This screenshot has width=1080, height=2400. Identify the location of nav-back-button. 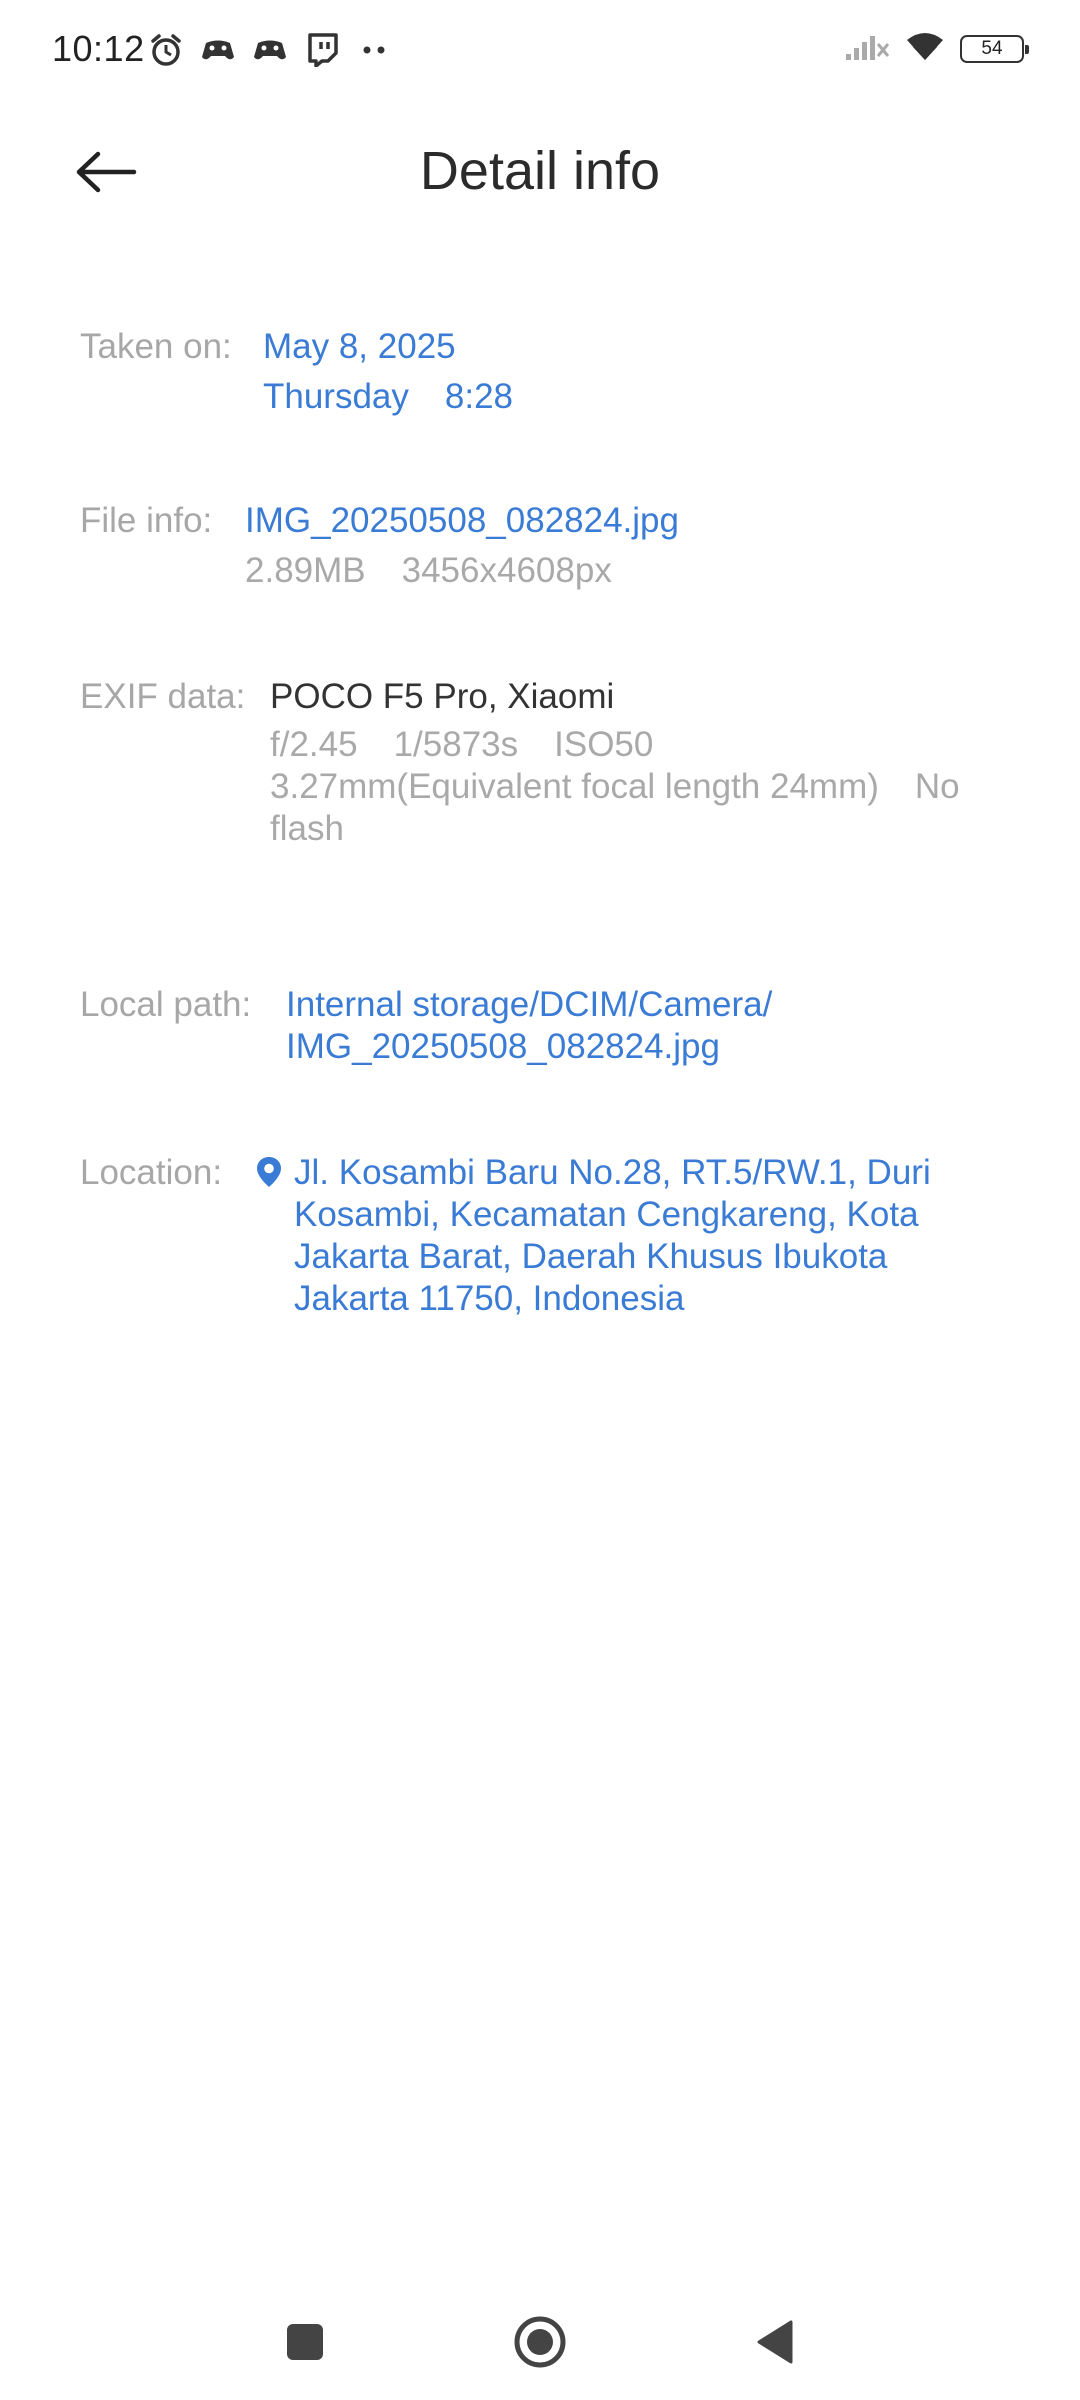
(775, 2342).